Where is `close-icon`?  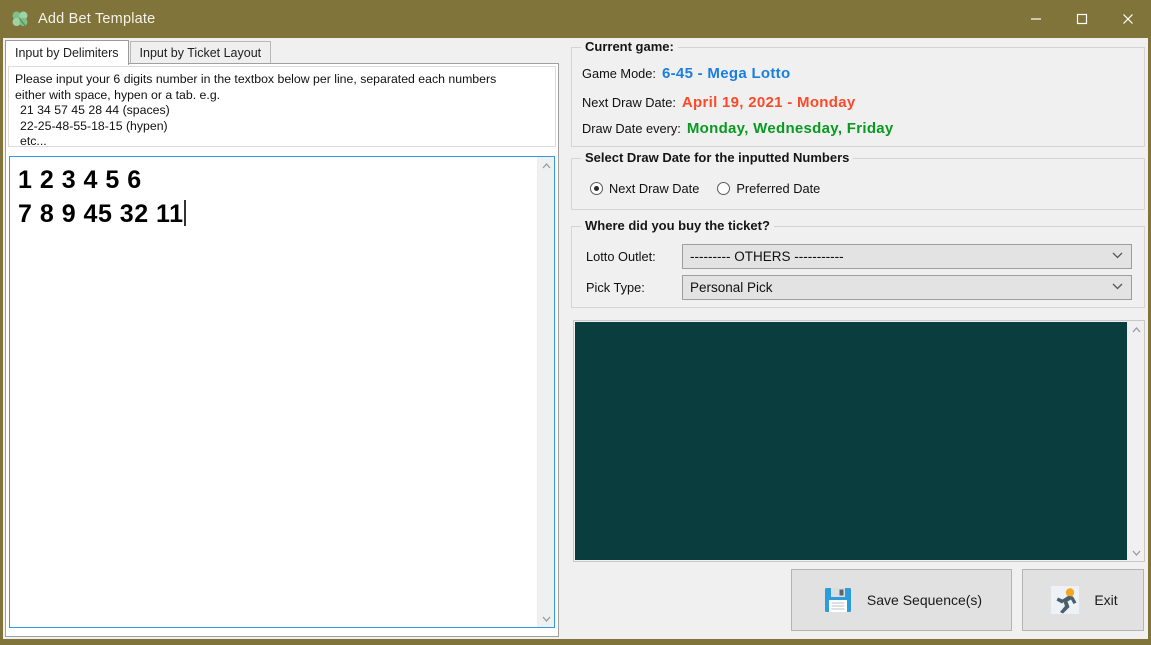 close-icon is located at coordinates (1128, 19).